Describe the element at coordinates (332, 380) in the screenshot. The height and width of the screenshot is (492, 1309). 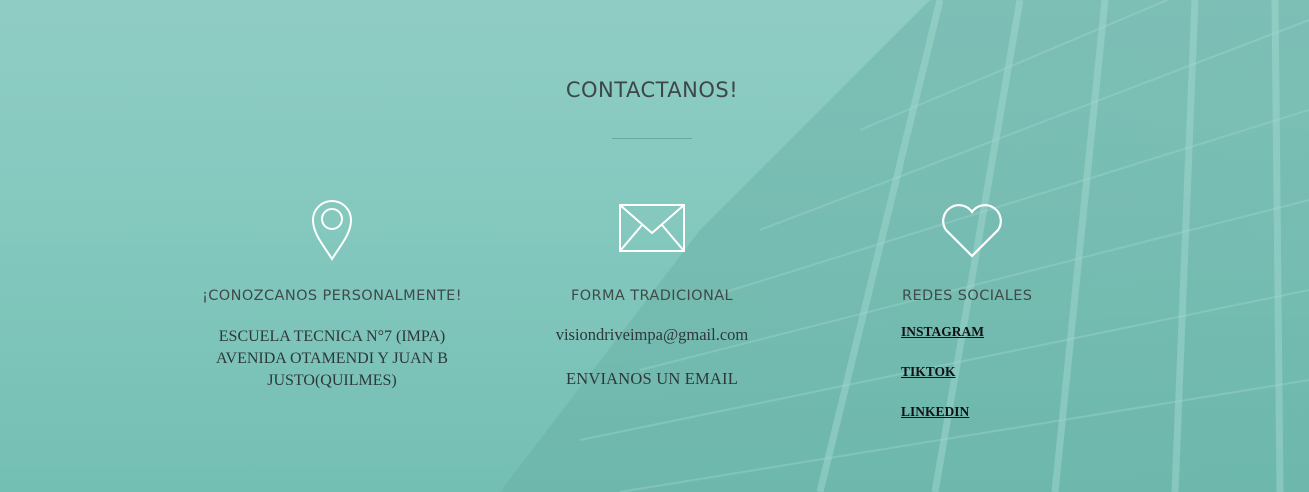
I see `address-line: JUSTO(QUILMES)` at that location.